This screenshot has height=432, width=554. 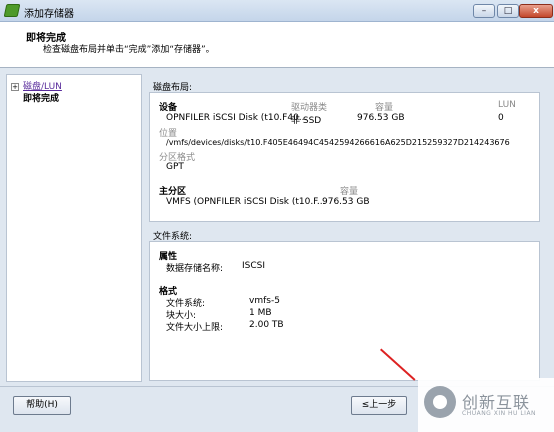 I want to click on watermark-en: CHUANG XIN HU LIAN, so click(x=499, y=413).